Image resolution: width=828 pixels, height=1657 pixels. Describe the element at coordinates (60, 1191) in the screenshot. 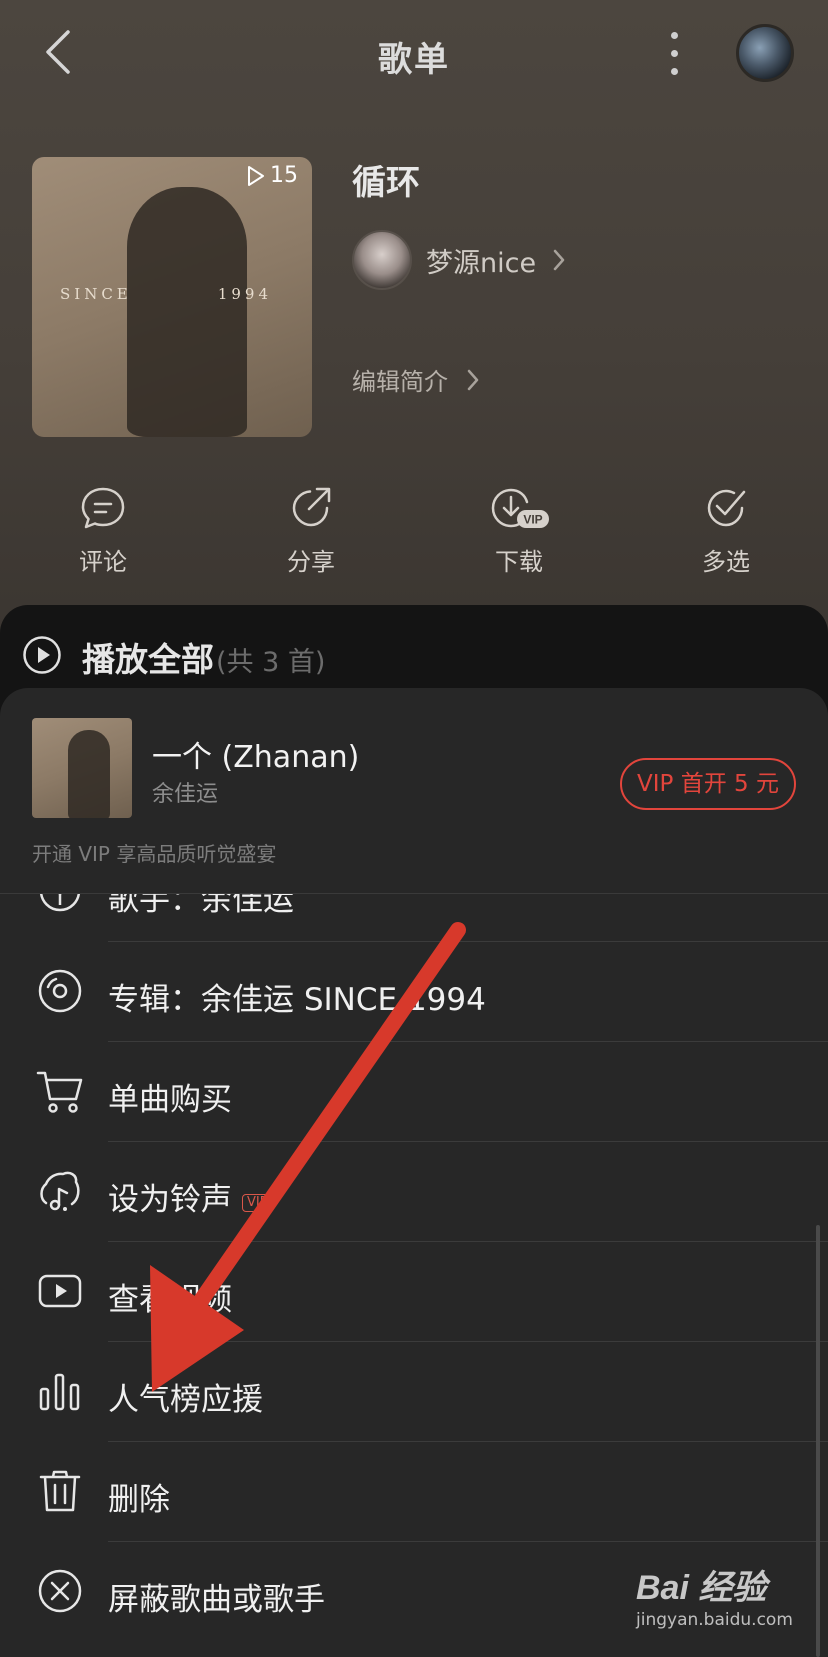

I see `ringtone-icon` at that location.